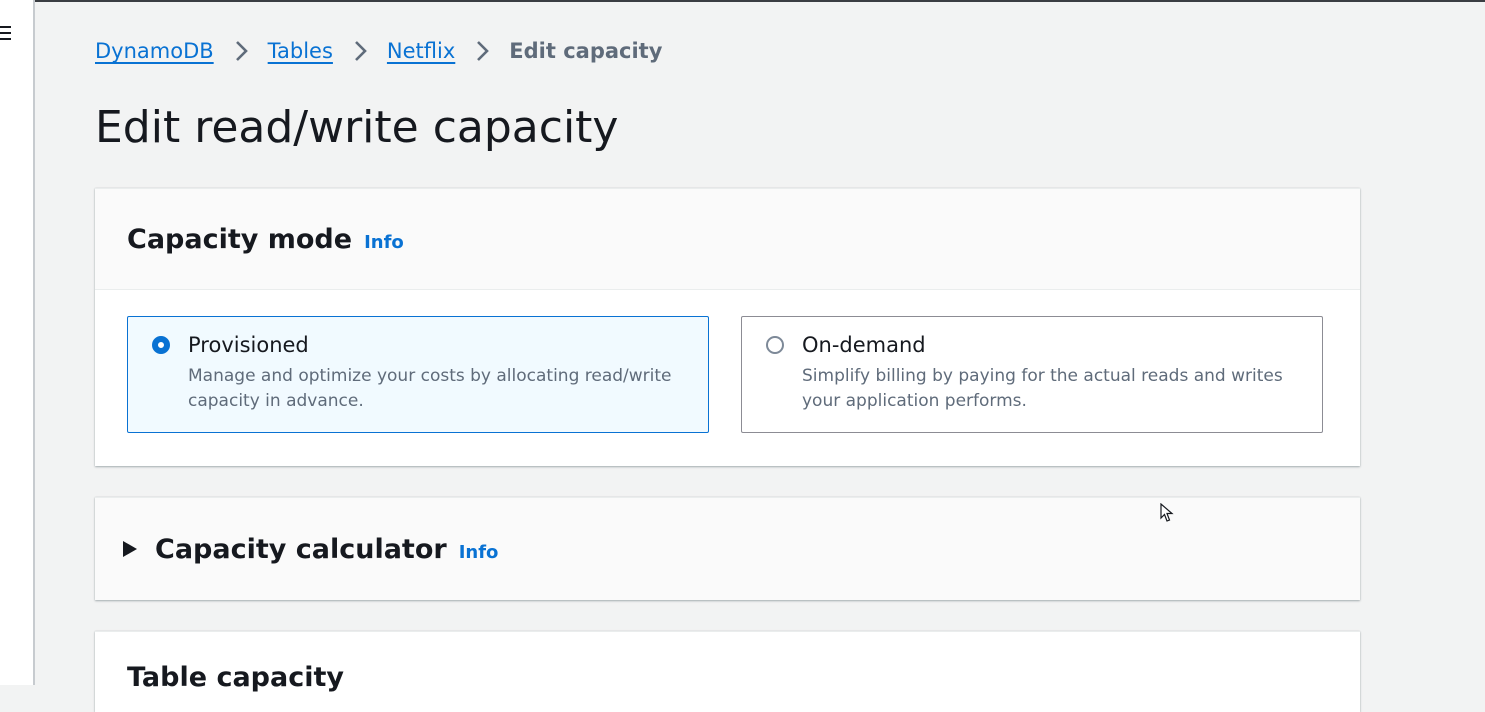  I want to click on on-demand-label: On-demand, so click(864, 345).